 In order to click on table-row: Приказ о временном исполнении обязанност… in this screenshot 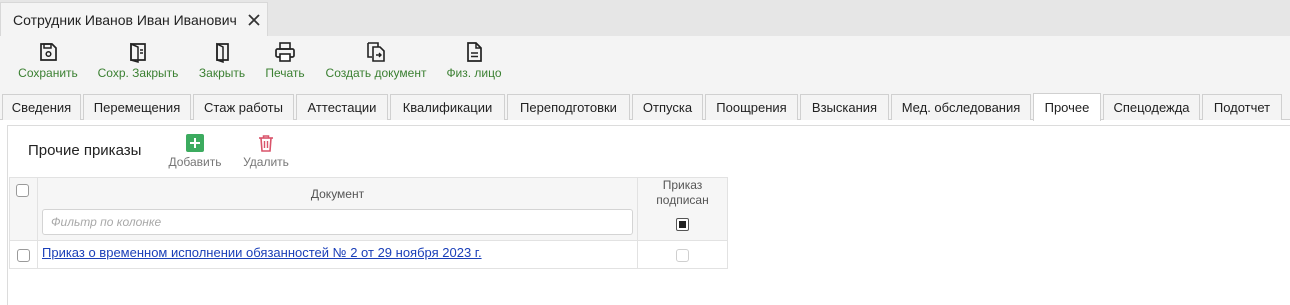, I will do `click(368, 255)`.